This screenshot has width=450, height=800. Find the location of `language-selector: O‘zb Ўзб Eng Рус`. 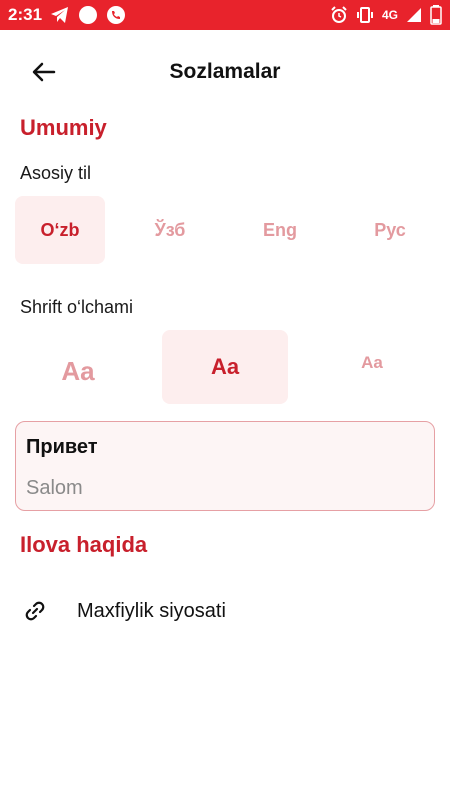

language-selector: O‘zb Ўзб Eng Рус is located at coordinates (225, 230).